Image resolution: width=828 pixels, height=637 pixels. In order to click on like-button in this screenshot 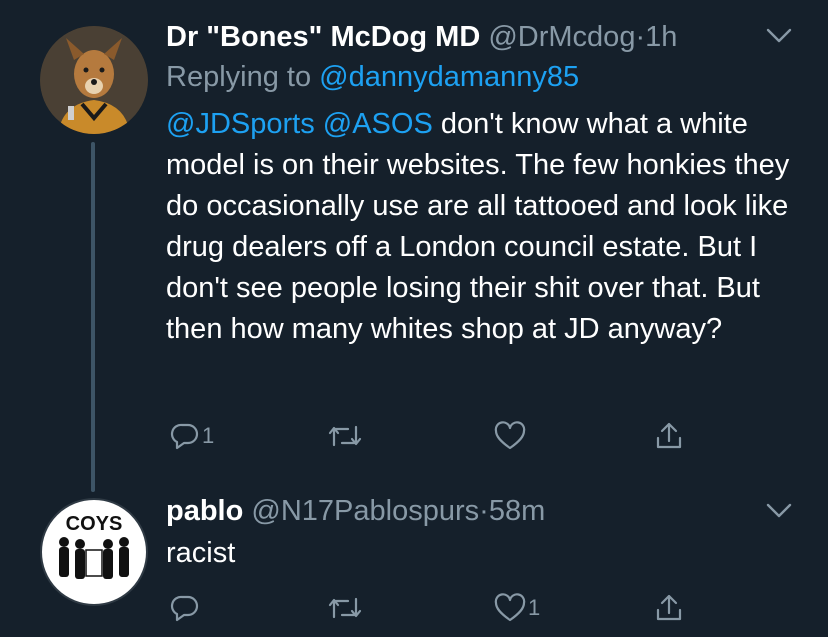, I will do `click(511, 436)`.